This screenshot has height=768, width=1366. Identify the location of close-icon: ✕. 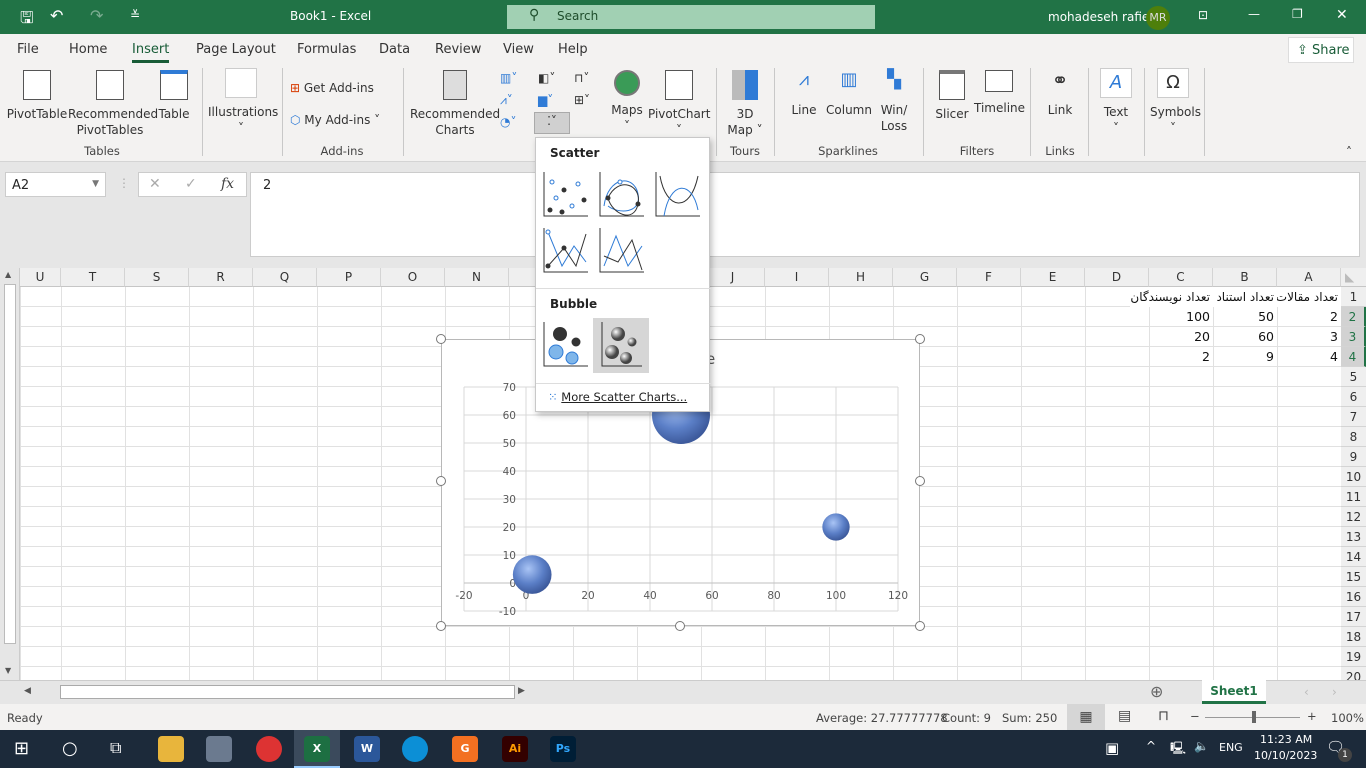
(1342, 15).